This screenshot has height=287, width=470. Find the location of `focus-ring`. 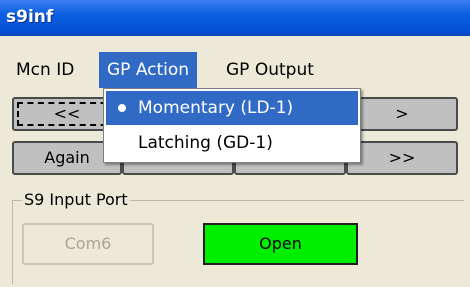

focus-ring is located at coordinates (67, 114).